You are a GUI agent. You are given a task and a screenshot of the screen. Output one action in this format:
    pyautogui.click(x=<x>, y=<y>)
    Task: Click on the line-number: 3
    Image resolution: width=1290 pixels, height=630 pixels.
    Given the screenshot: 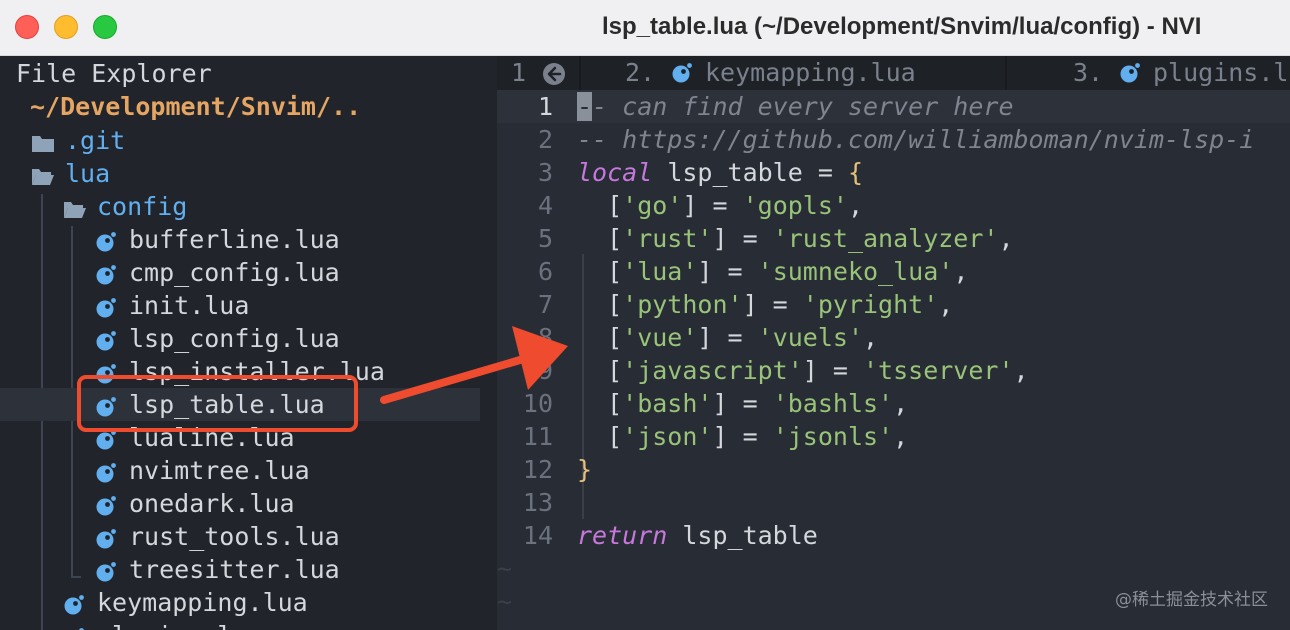 What is the action you would take?
    pyautogui.click(x=545, y=172)
    